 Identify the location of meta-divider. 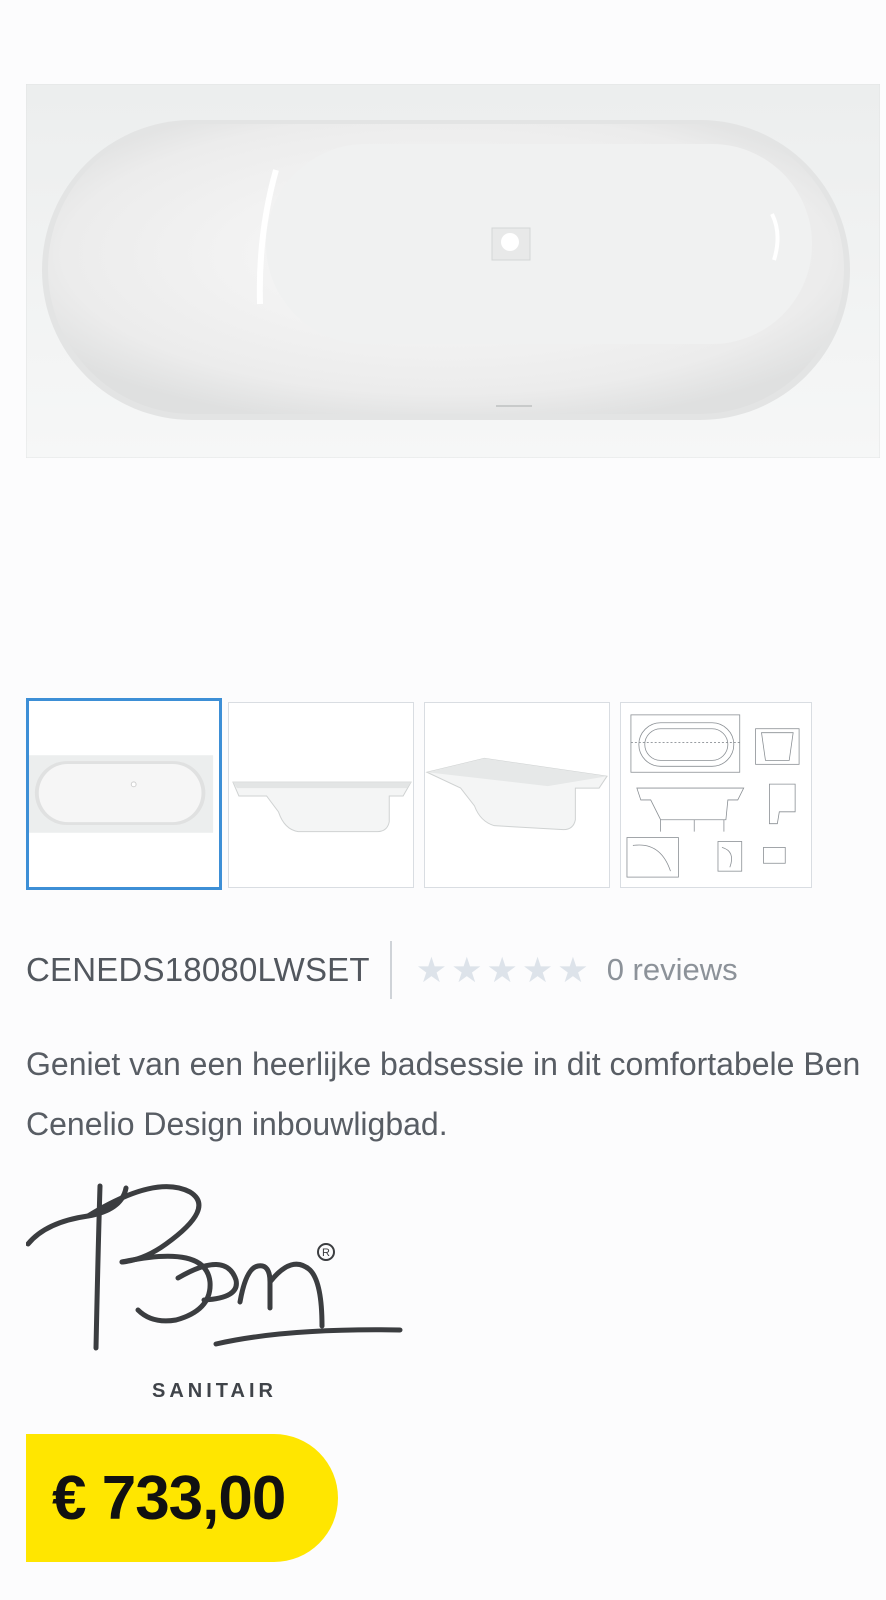
(390, 970).